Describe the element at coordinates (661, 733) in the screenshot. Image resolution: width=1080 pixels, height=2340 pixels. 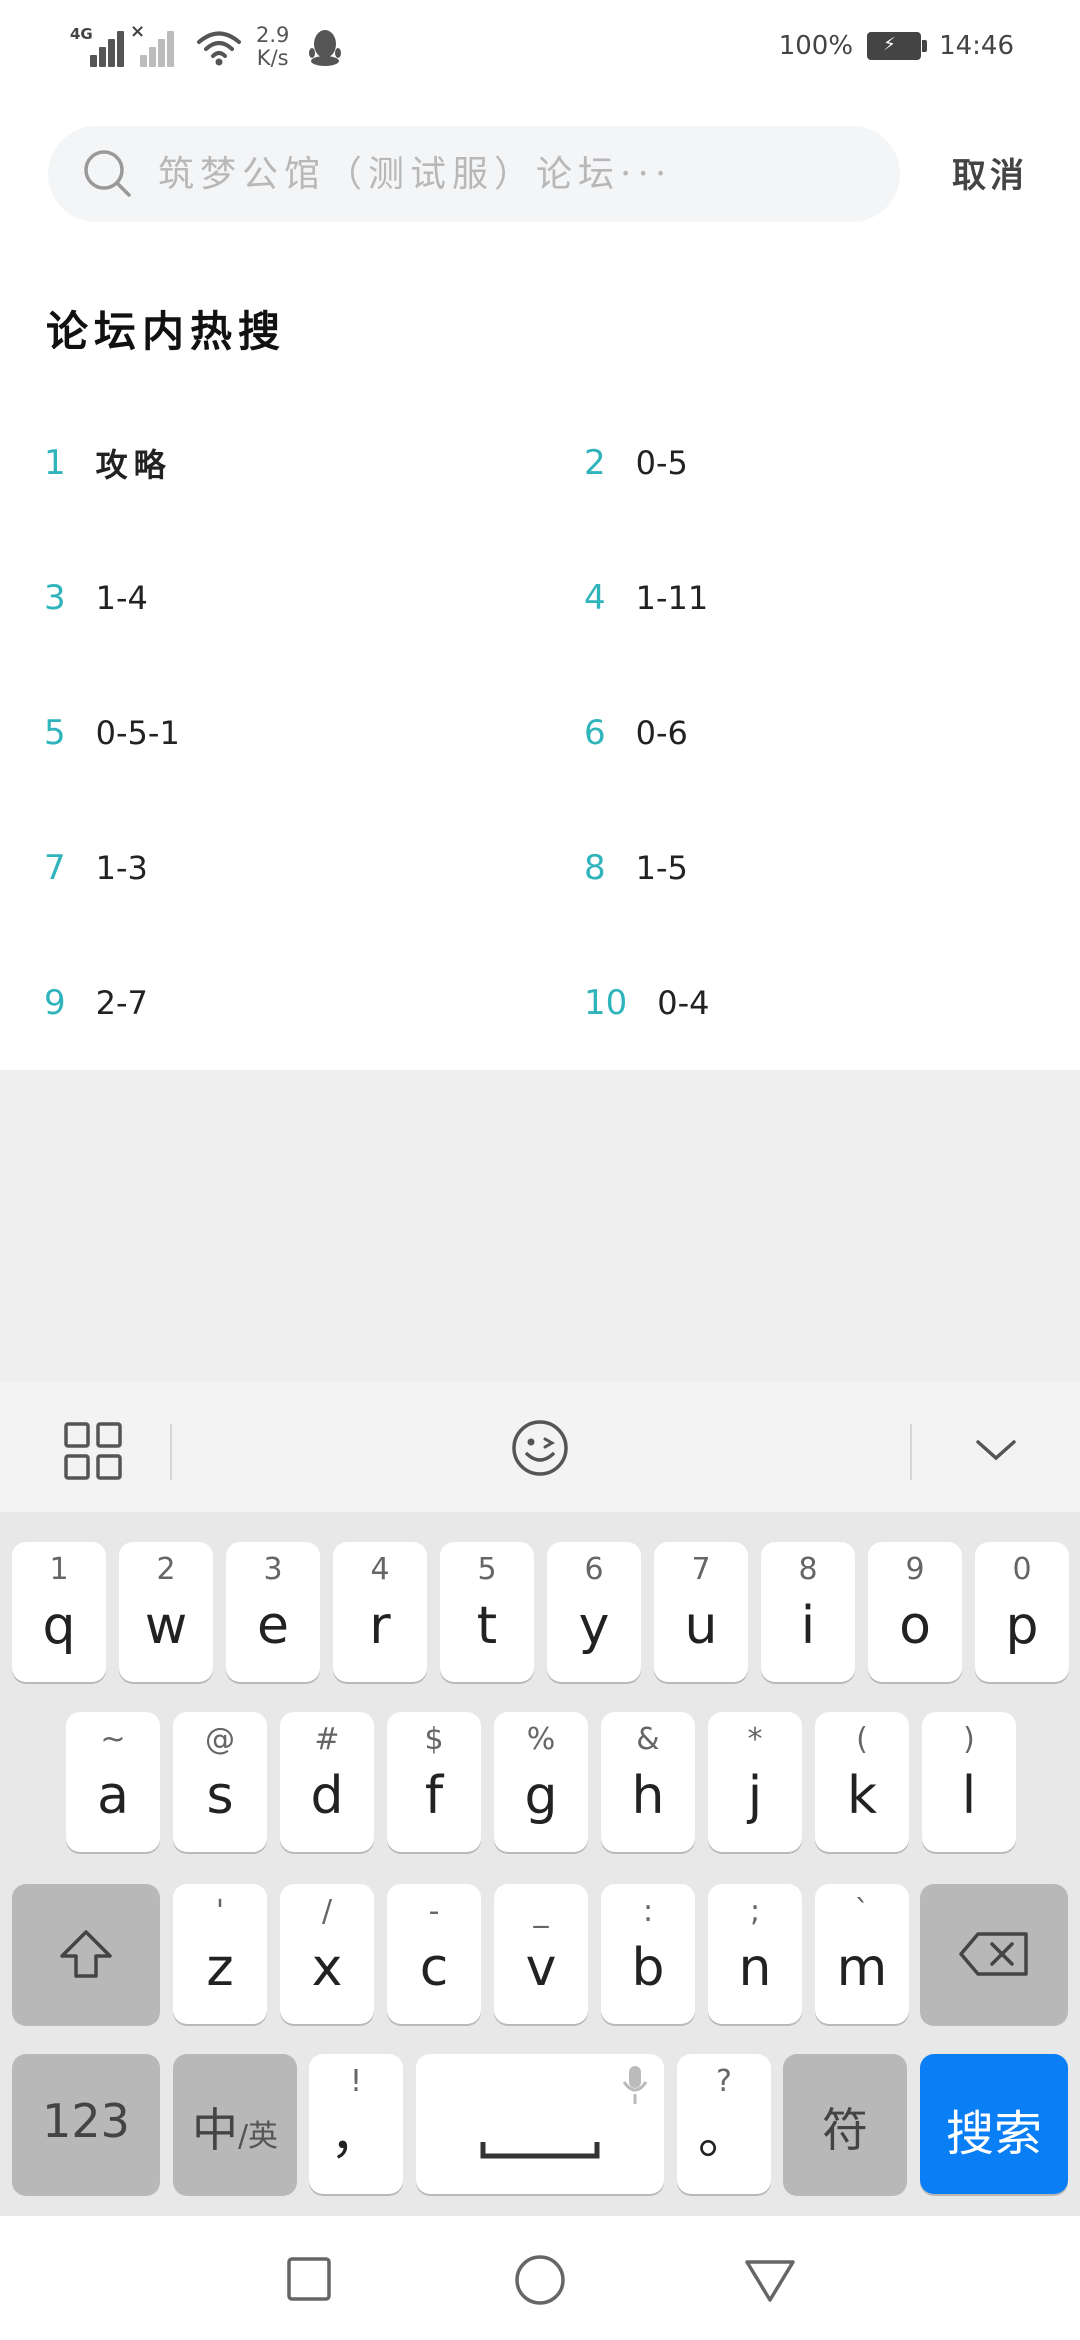
I see `hot-term: 0-6` at that location.